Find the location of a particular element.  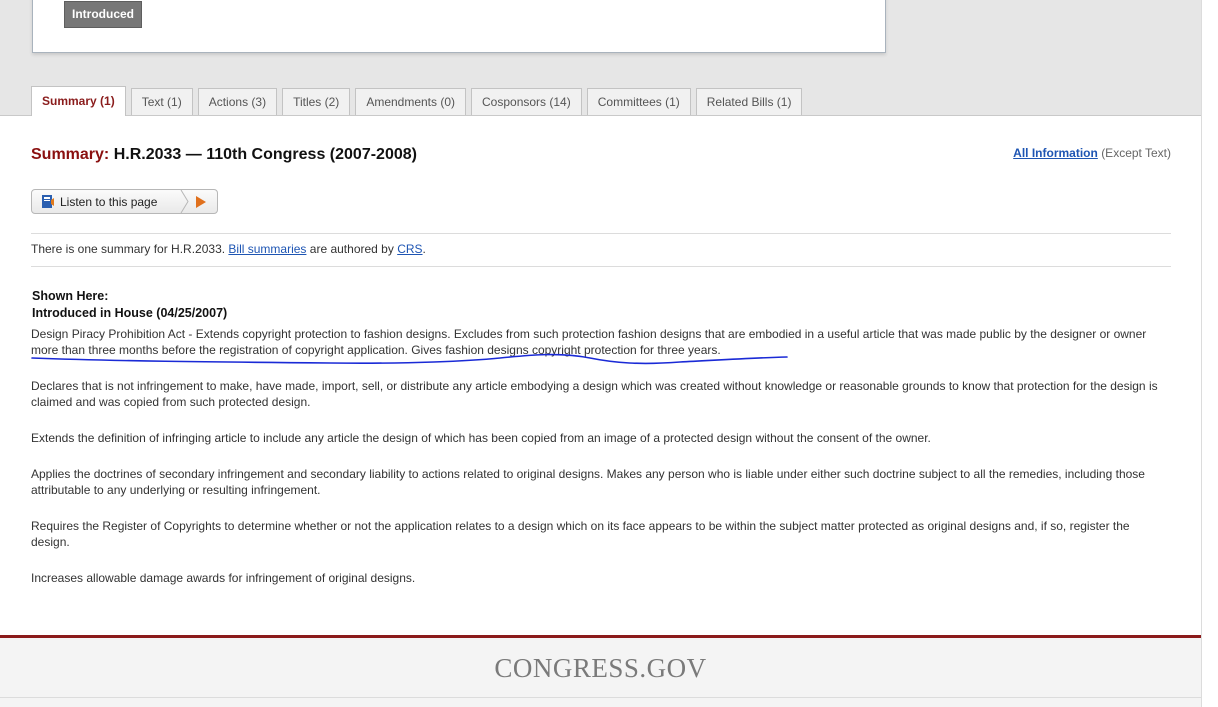

footer-divider is located at coordinates (600, 697).